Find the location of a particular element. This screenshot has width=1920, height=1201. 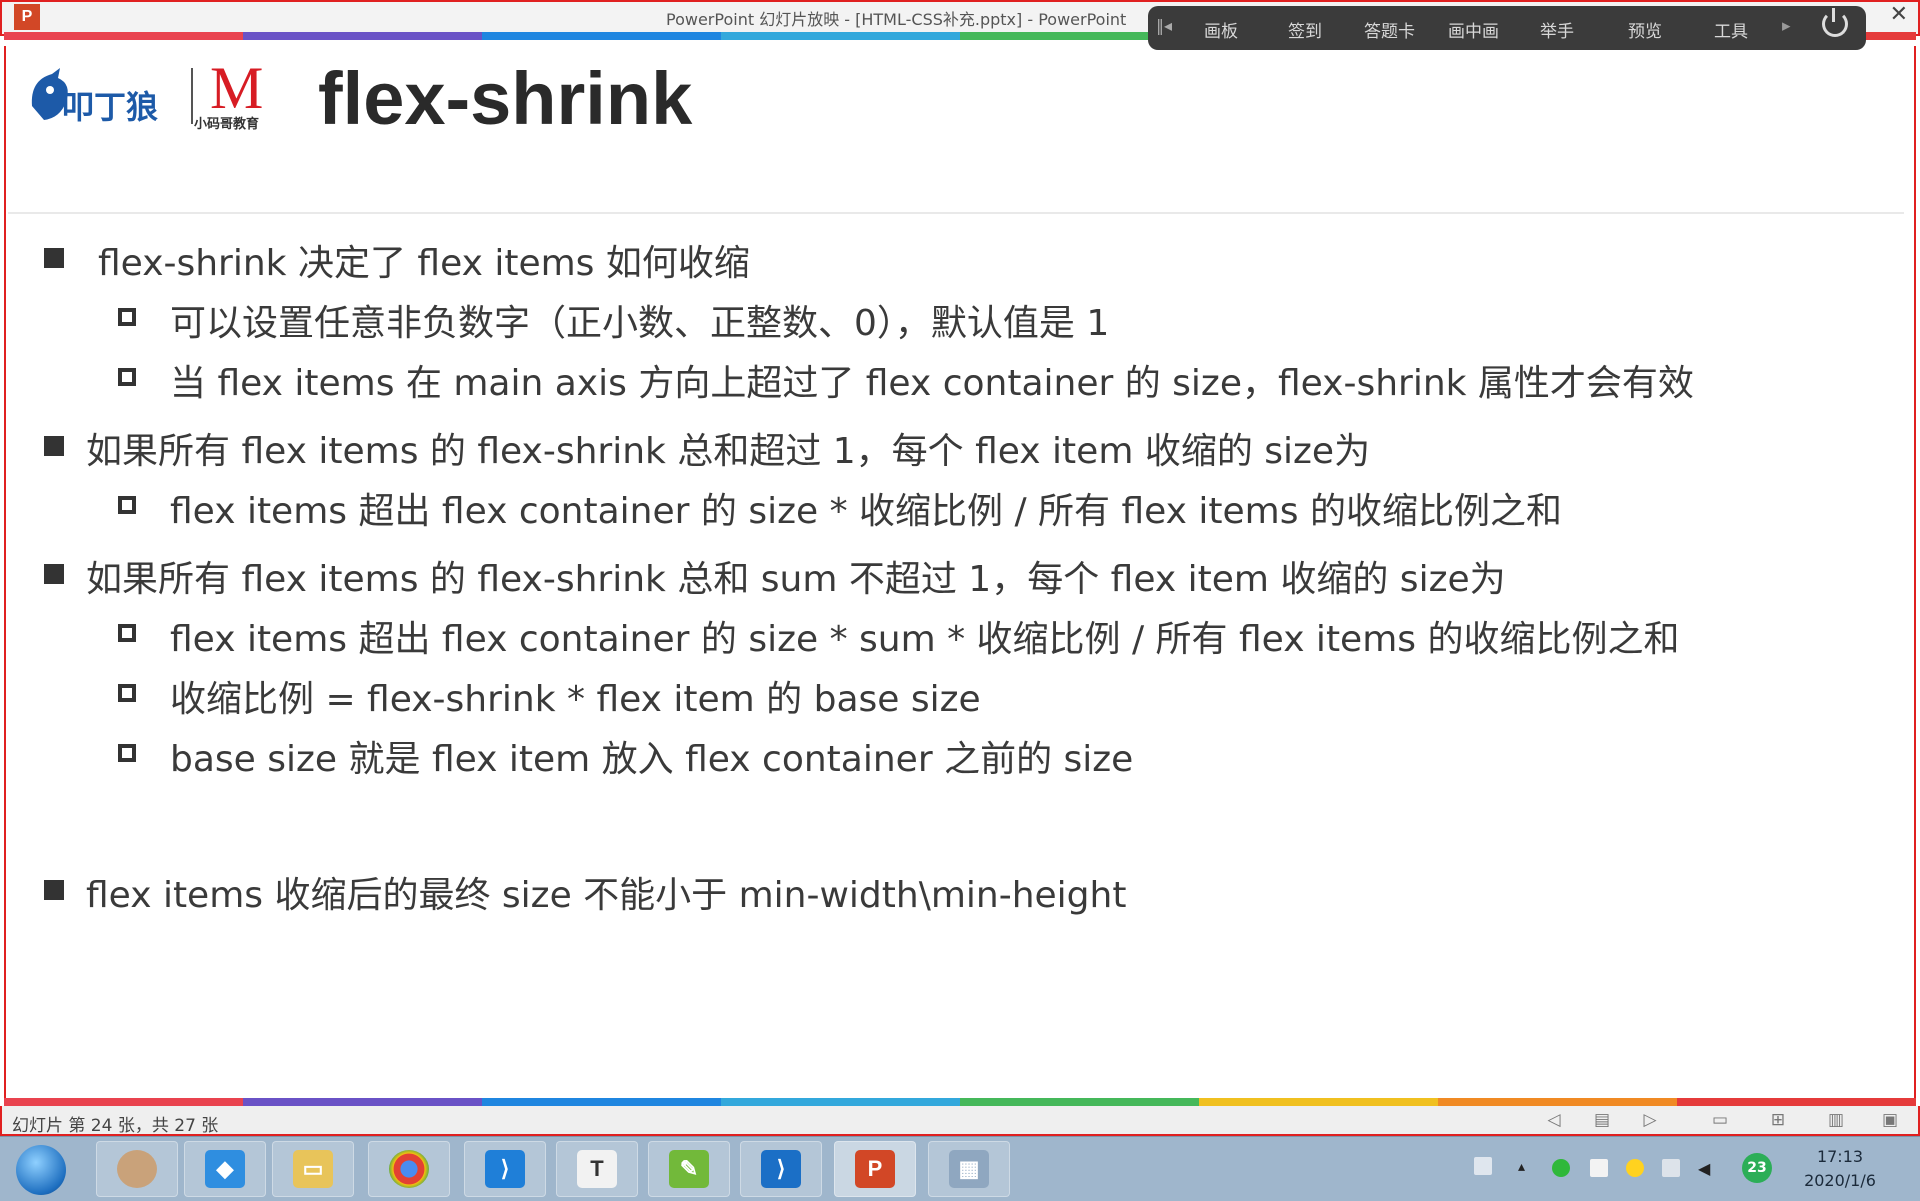

toolbar-item-checkin: 签到 is located at coordinates (1305, 29).